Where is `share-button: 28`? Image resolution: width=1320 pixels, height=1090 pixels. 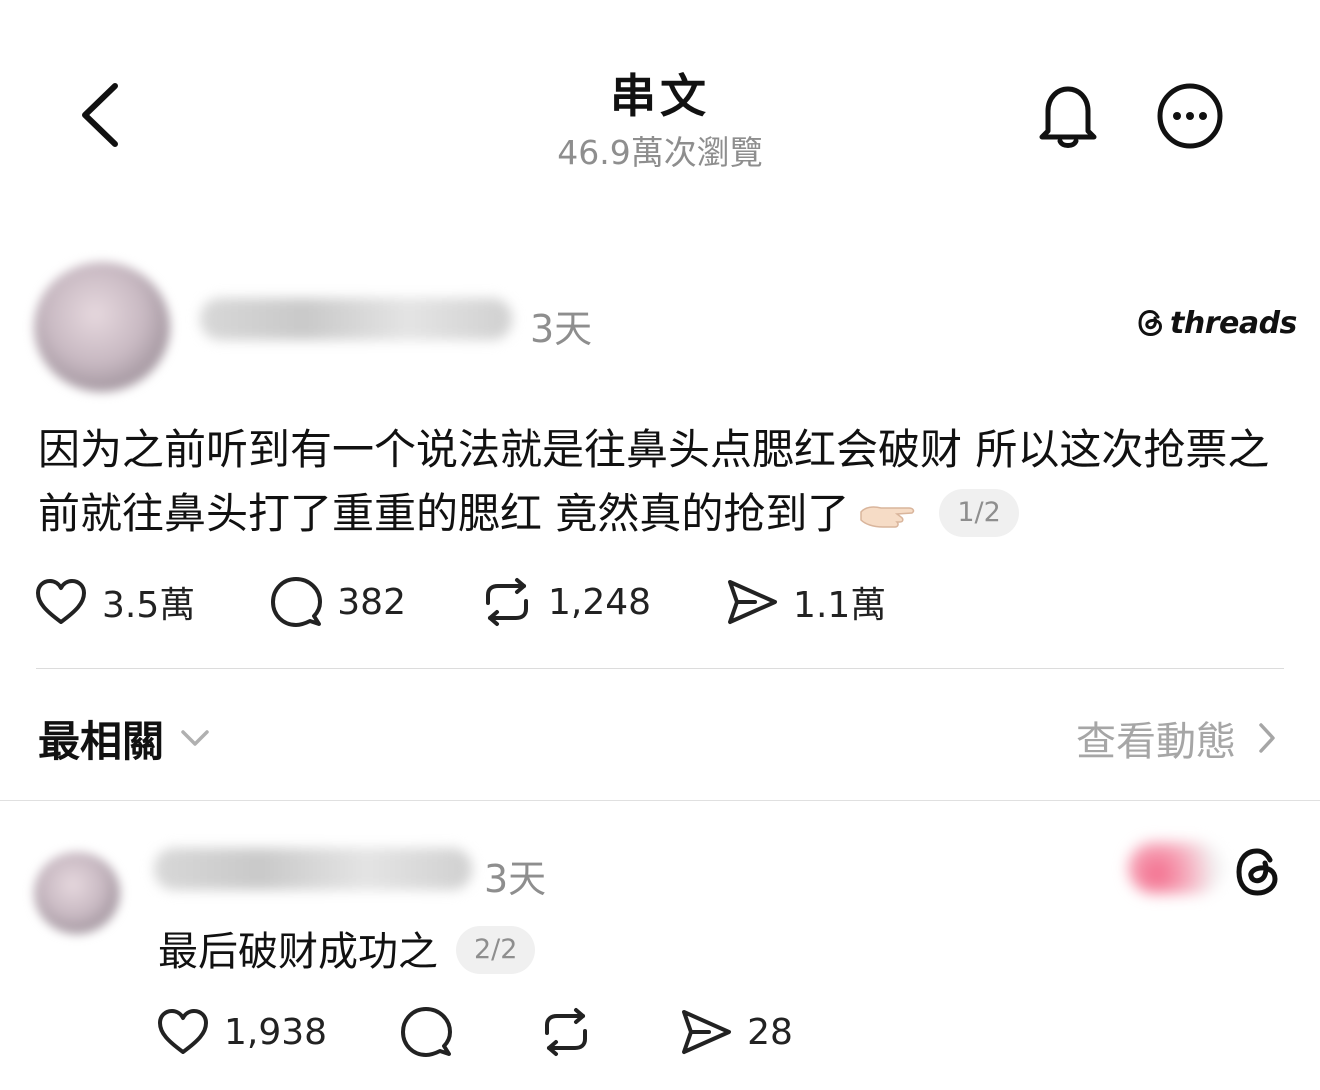
share-button: 28 is located at coordinates (736, 1032).